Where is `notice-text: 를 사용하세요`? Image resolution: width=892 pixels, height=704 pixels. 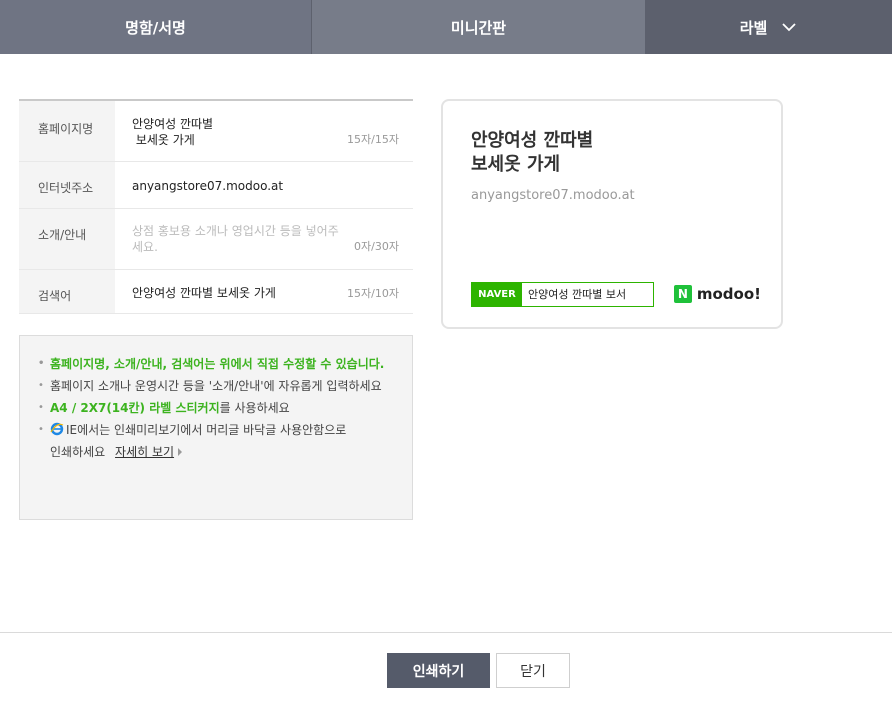 notice-text: 를 사용하세요 is located at coordinates (254, 408).